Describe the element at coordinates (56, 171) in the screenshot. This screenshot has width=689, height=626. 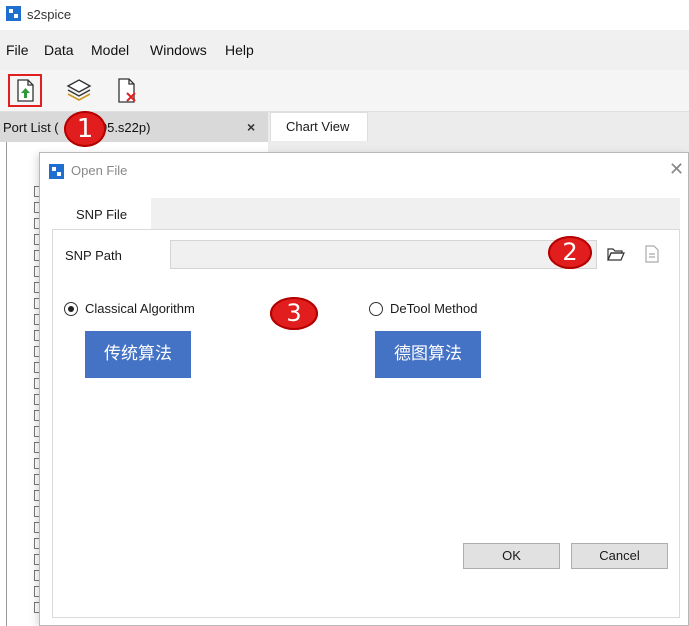
I see `dialog-app-icon` at that location.